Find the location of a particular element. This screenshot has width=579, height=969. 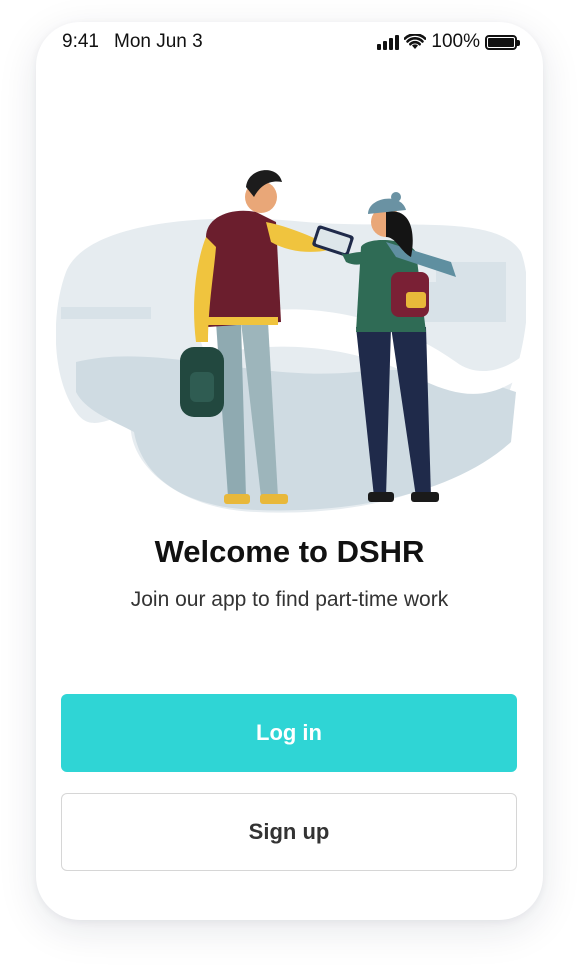

welcome-title: Welcome to DSHR is located at coordinates (289, 551).